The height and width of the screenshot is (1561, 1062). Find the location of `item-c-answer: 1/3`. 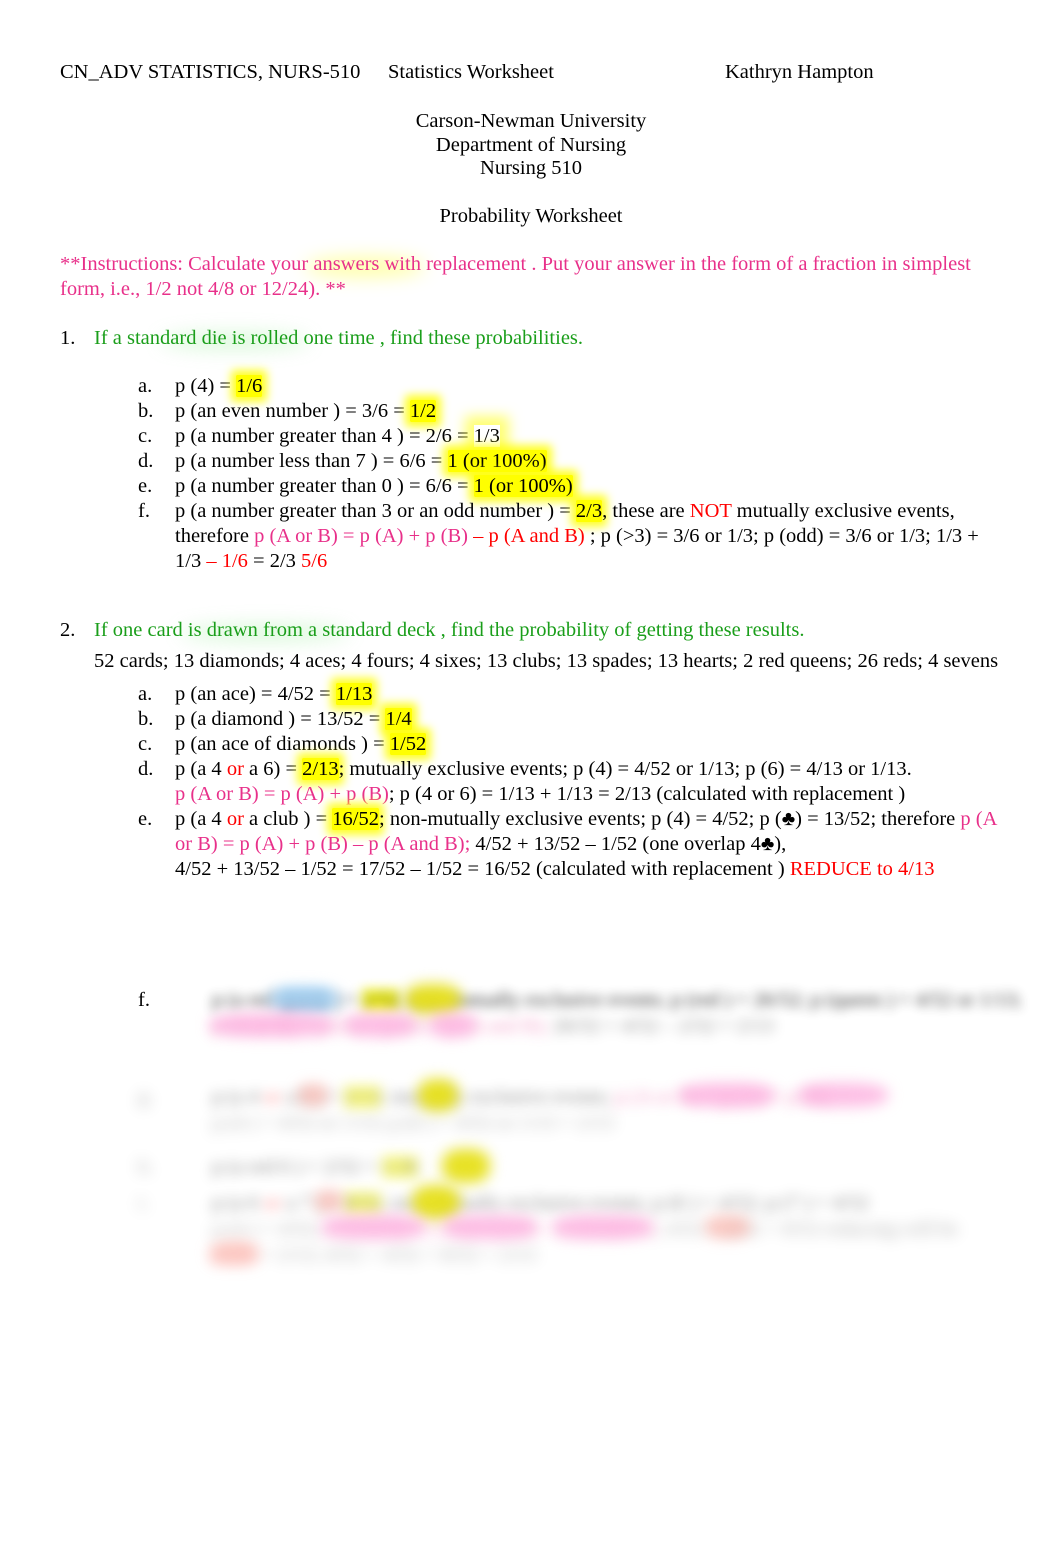

item-c-answer: 1/3 is located at coordinates (486, 436).